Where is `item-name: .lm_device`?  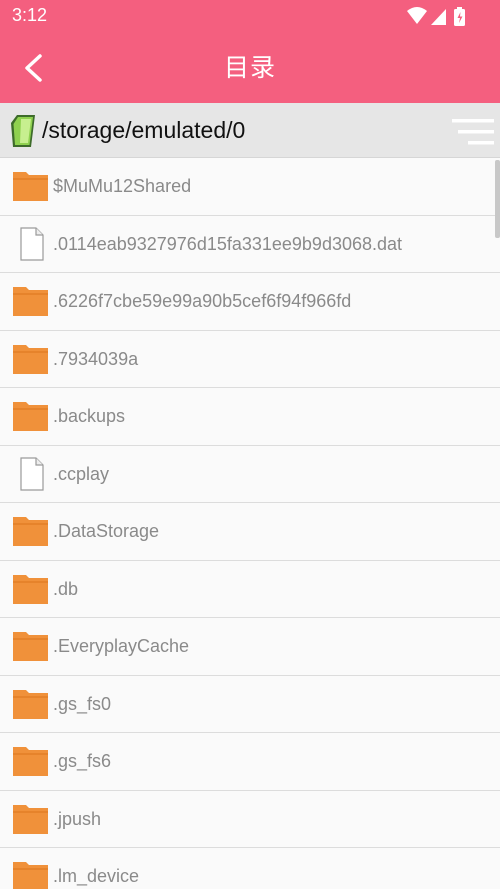 item-name: .lm_device is located at coordinates (96, 876).